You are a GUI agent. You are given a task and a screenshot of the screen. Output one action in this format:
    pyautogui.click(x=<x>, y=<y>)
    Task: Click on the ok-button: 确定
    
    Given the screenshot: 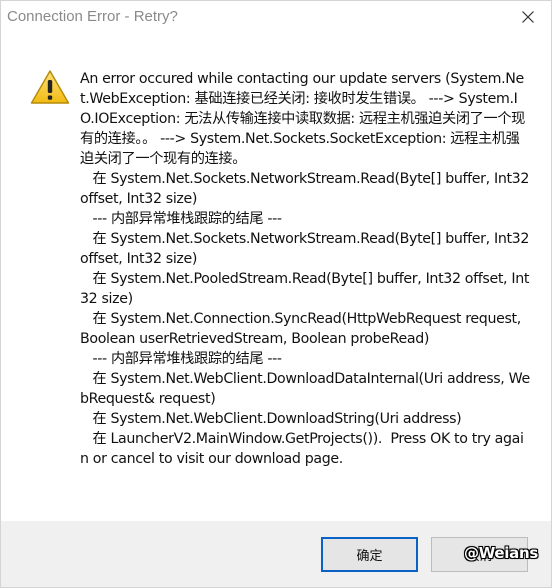 What is the action you would take?
    pyautogui.click(x=369, y=554)
    